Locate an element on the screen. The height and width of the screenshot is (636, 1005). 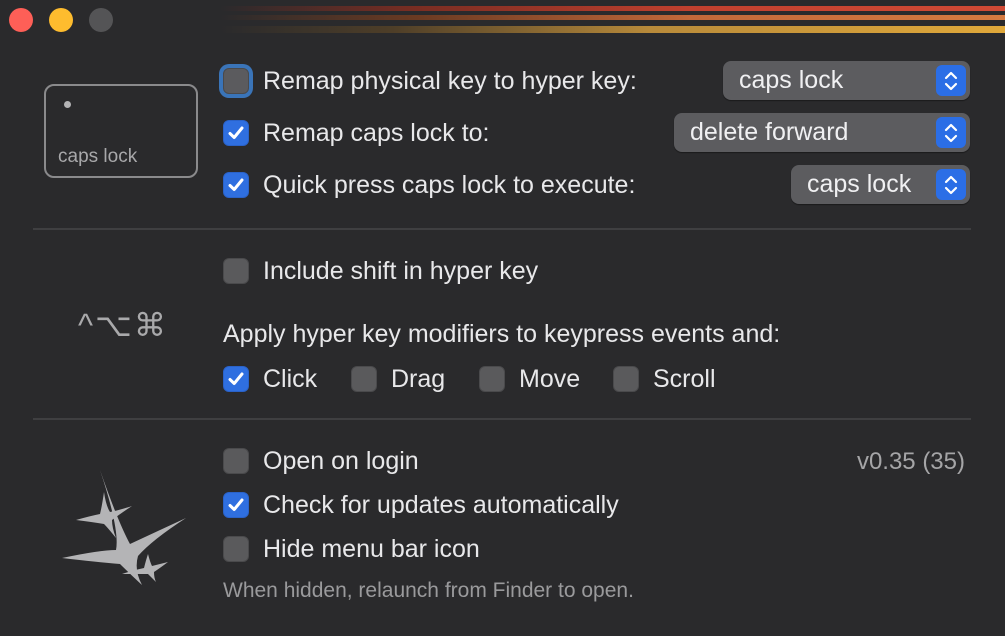
quick-press-row: Quick press caps lock to execute: is located at coordinates (429, 185).